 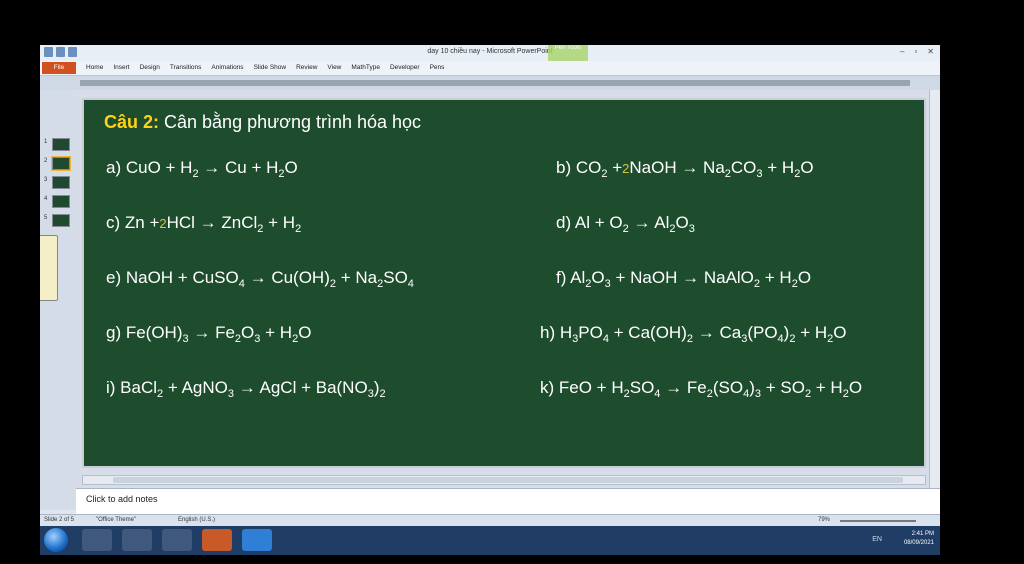 I want to click on powerpoint-taskbar-icon, so click(x=217, y=540).